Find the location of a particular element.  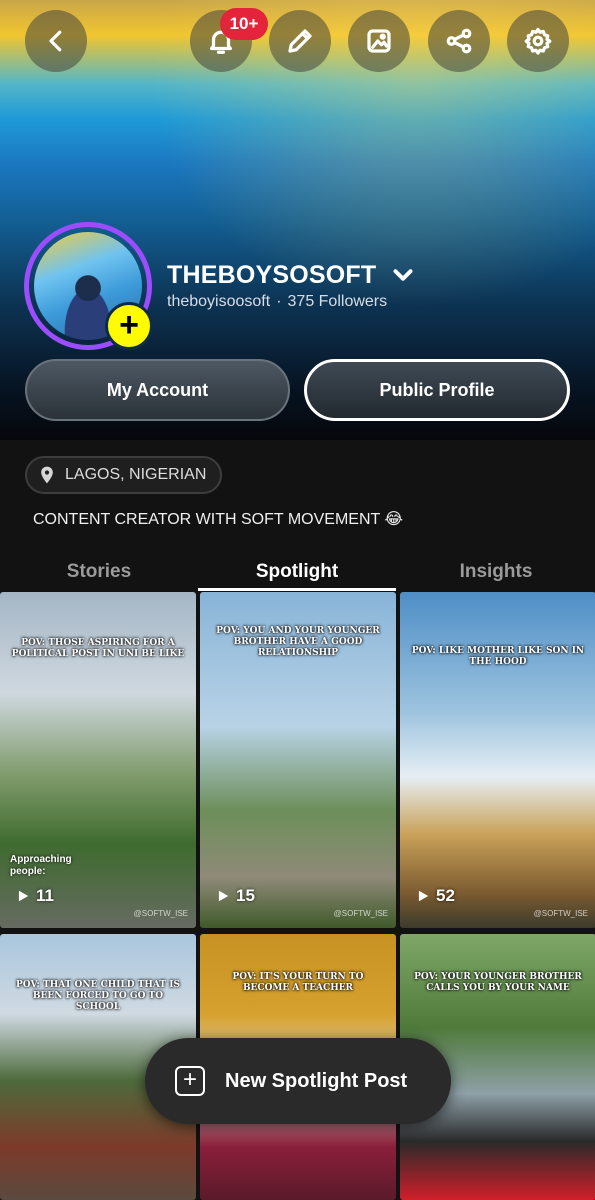

active-tab-indicator is located at coordinates (297, 589).